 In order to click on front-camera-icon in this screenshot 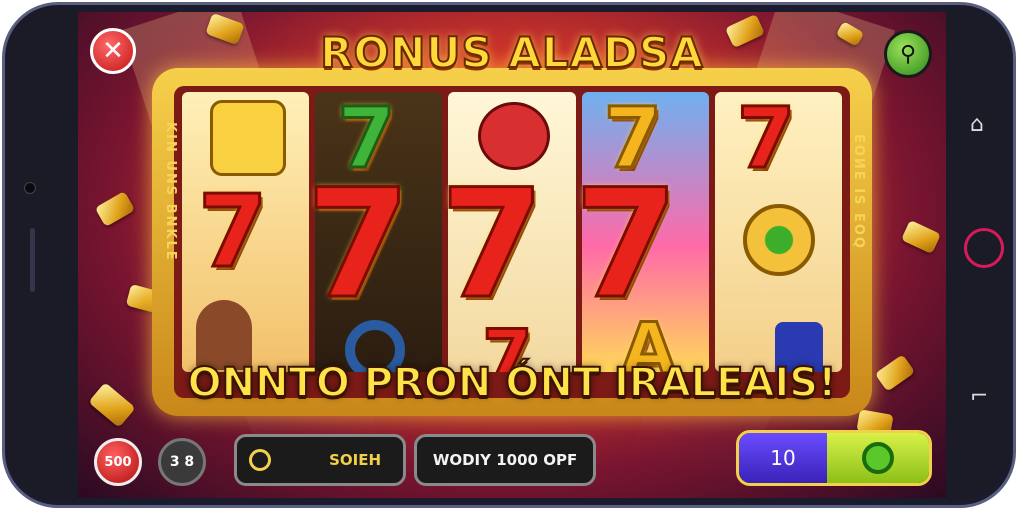, I will do `click(30, 188)`.